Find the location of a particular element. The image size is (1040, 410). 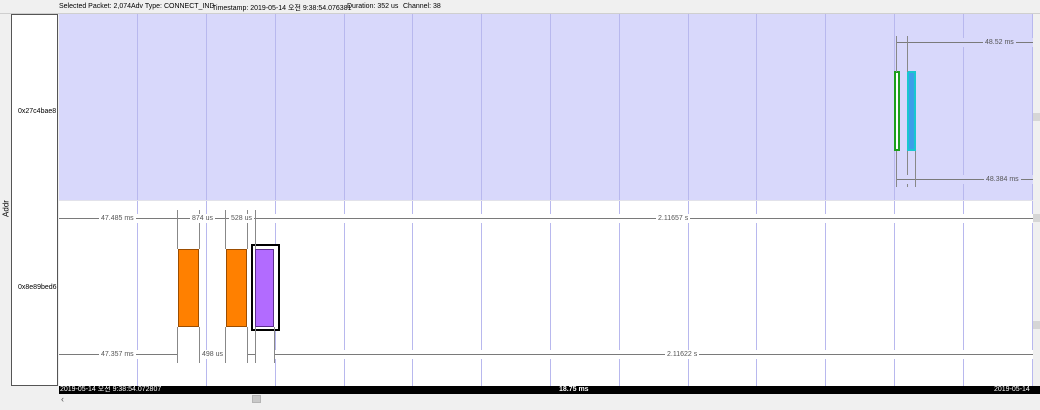

scroll-left-arrow-icon: ‹ is located at coordinates (62, 399).